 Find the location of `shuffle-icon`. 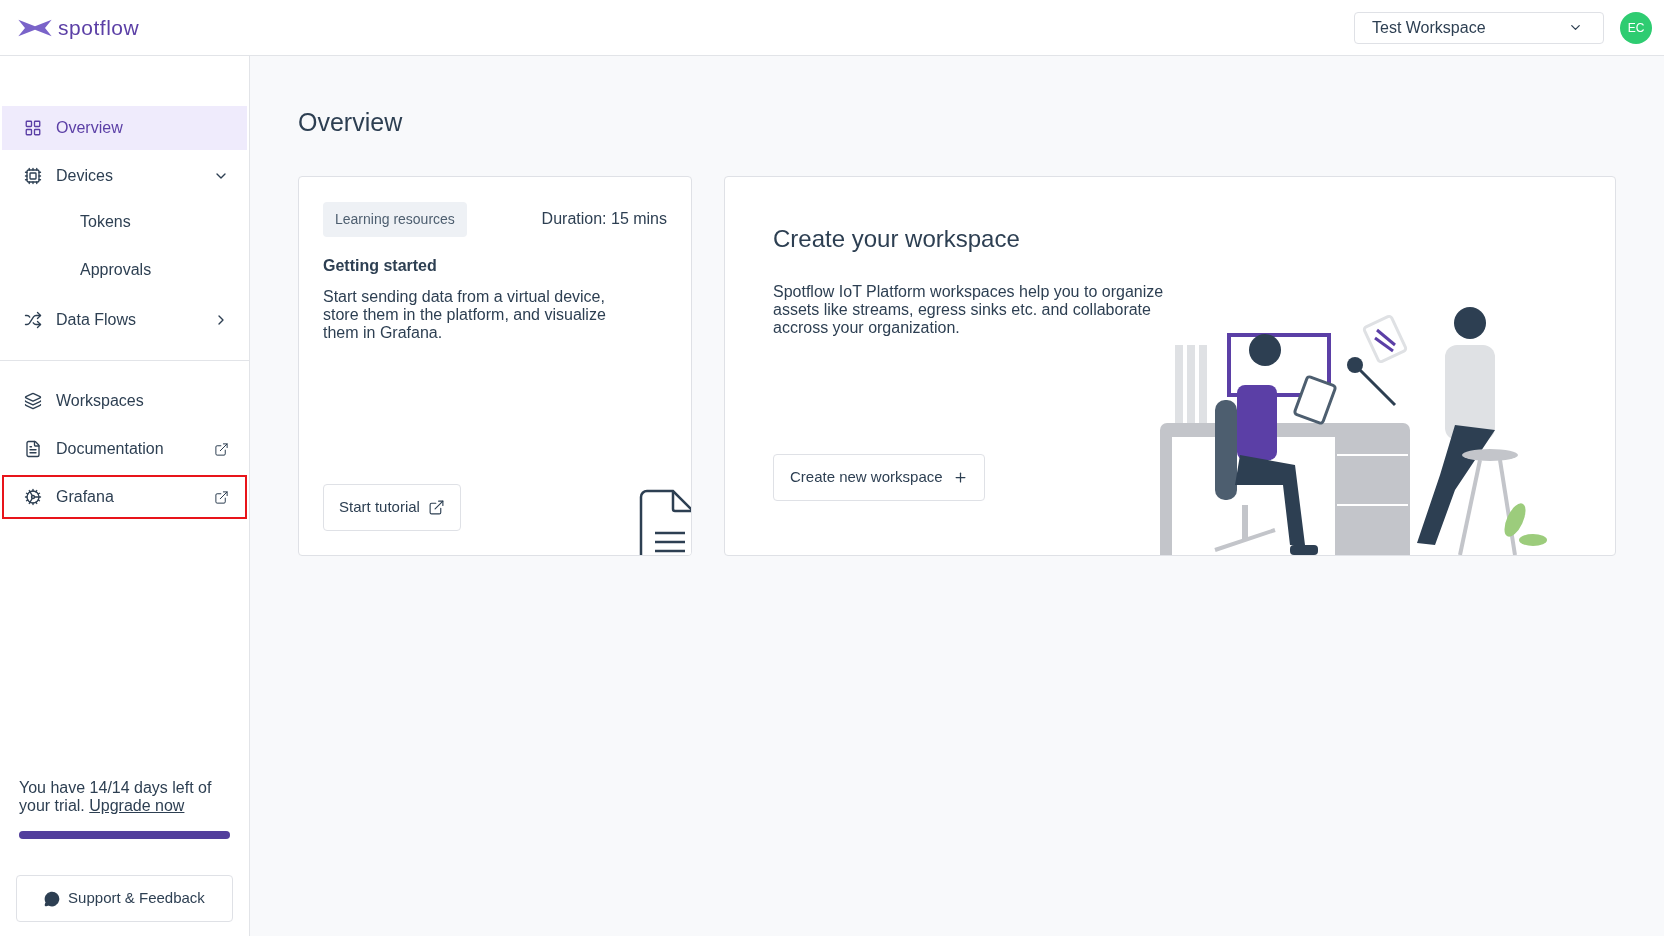

shuffle-icon is located at coordinates (33, 320).